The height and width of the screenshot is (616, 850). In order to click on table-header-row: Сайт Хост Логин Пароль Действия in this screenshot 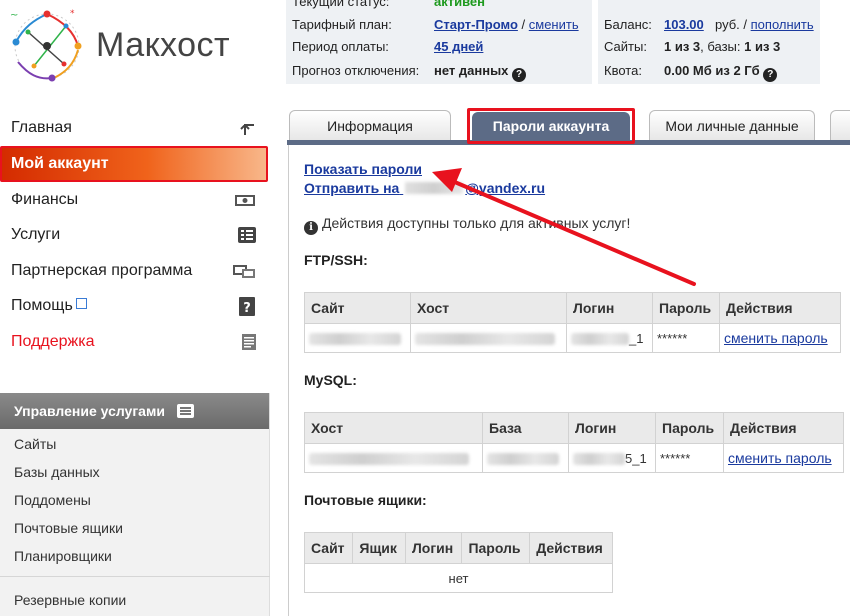, I will do `click(572, 308)`.